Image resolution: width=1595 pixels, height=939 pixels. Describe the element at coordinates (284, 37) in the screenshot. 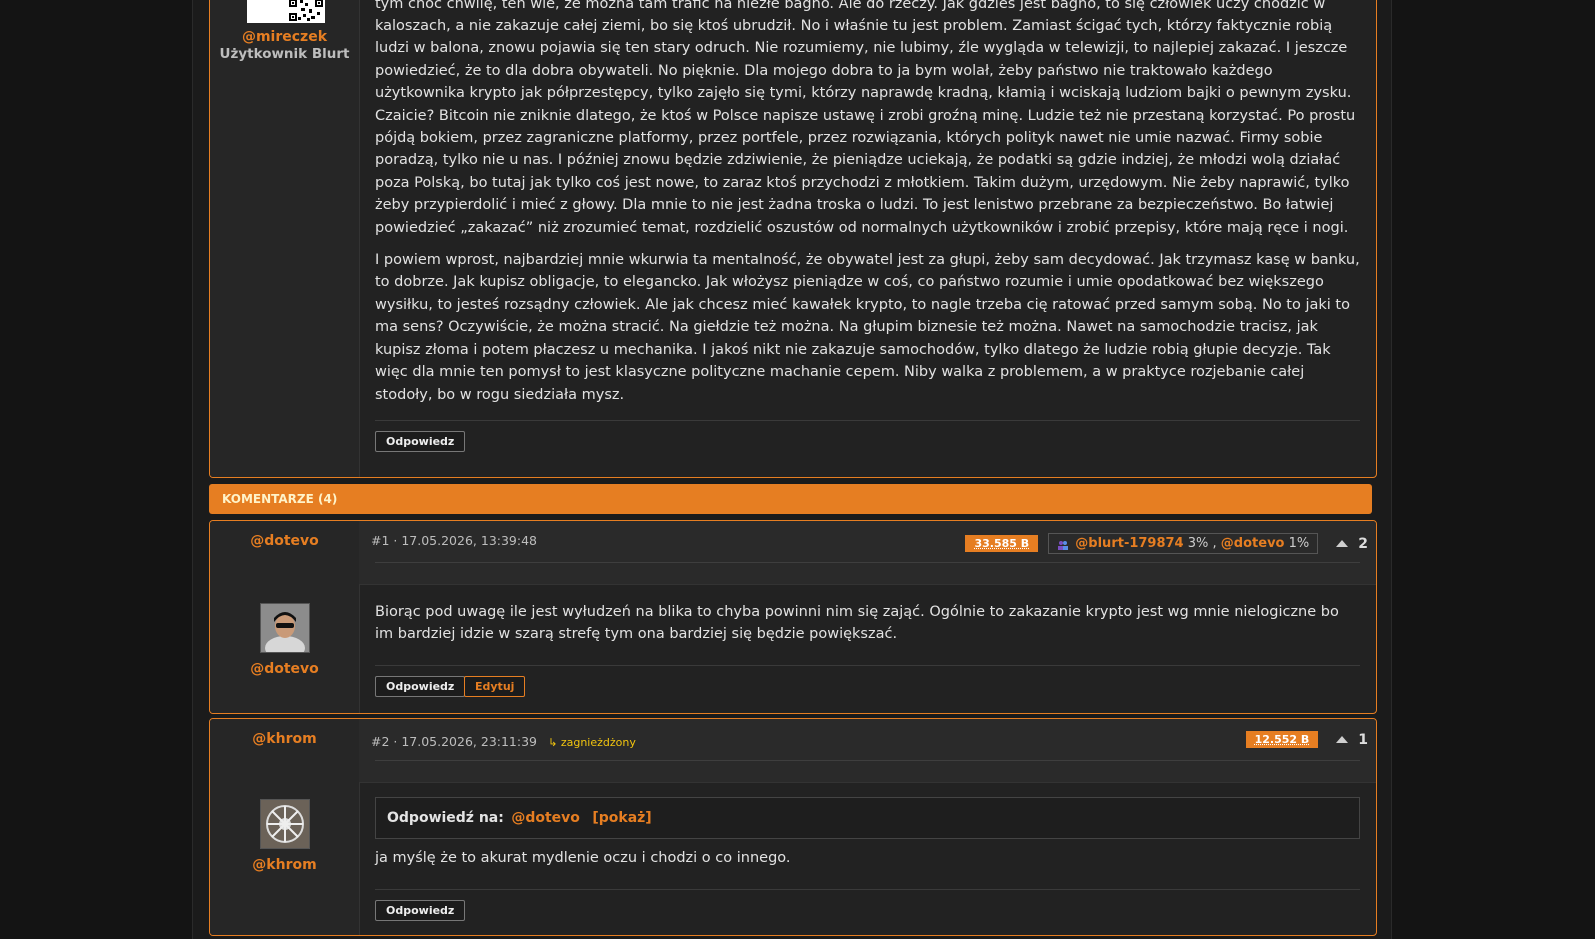

I see `post-author-name: @mireczek` at that location.